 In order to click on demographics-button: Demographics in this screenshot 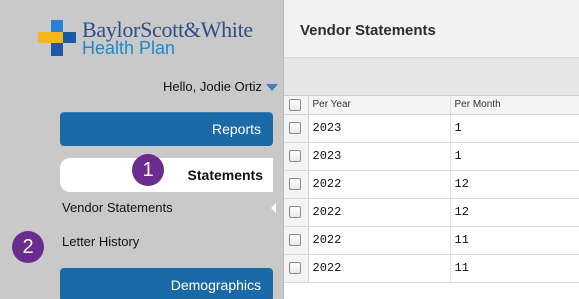, I will do `click(166, 283)`.